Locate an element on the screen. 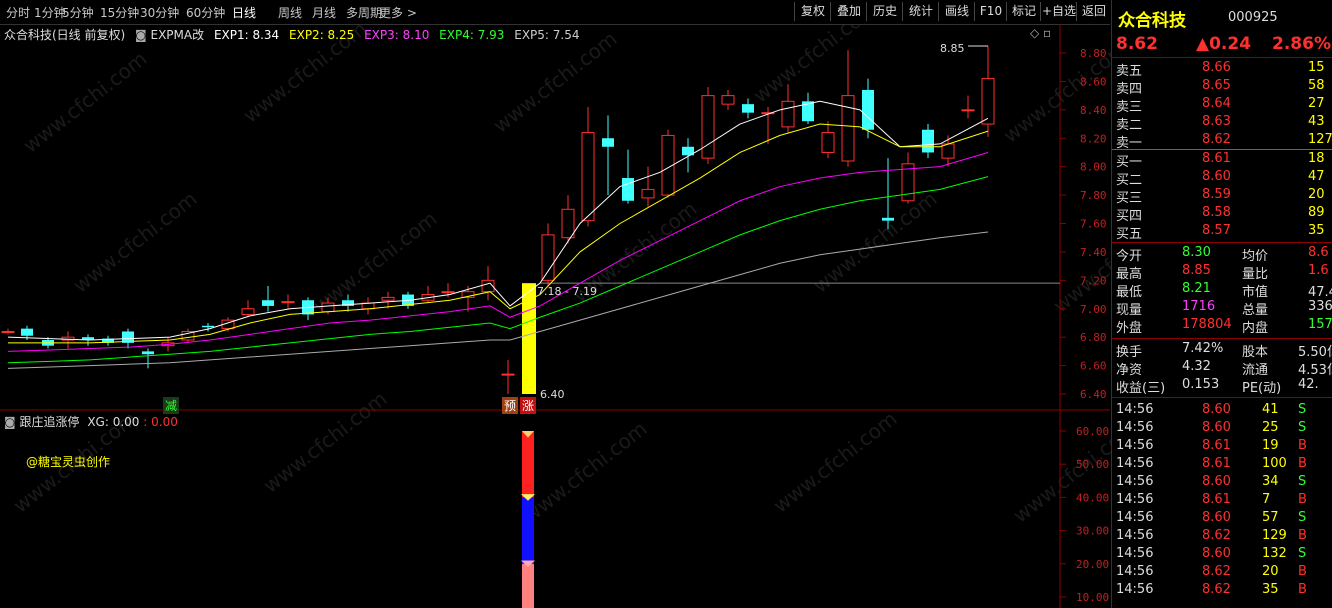 The image size is (1332, 608). cell: 买二 is located at coordinates (1129, 180).